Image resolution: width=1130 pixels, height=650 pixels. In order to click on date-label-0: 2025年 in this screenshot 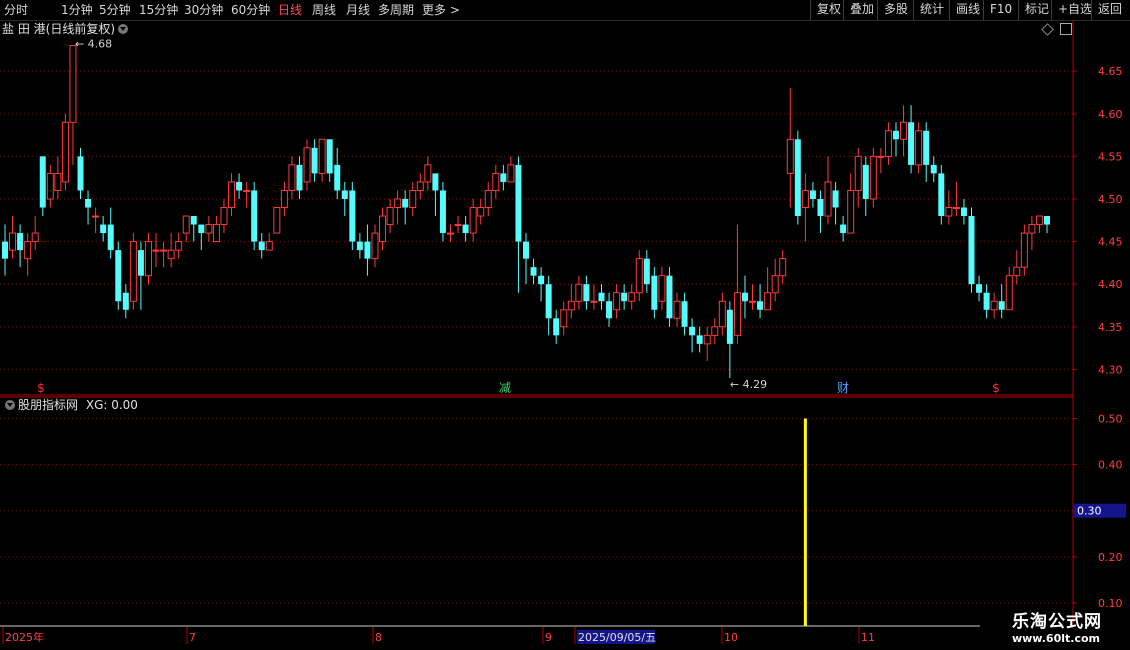, I will do `click(24, 637)`.